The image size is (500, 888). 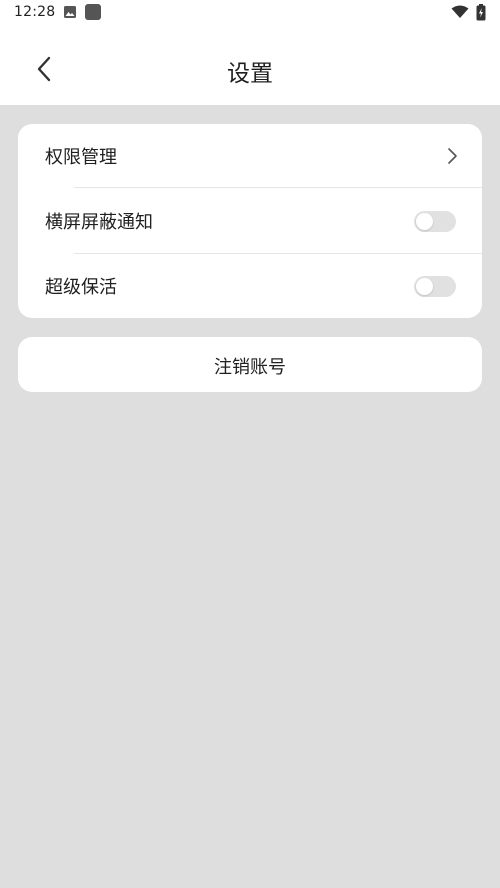 I want to click on header: 设置, so click(x=250, y=65).